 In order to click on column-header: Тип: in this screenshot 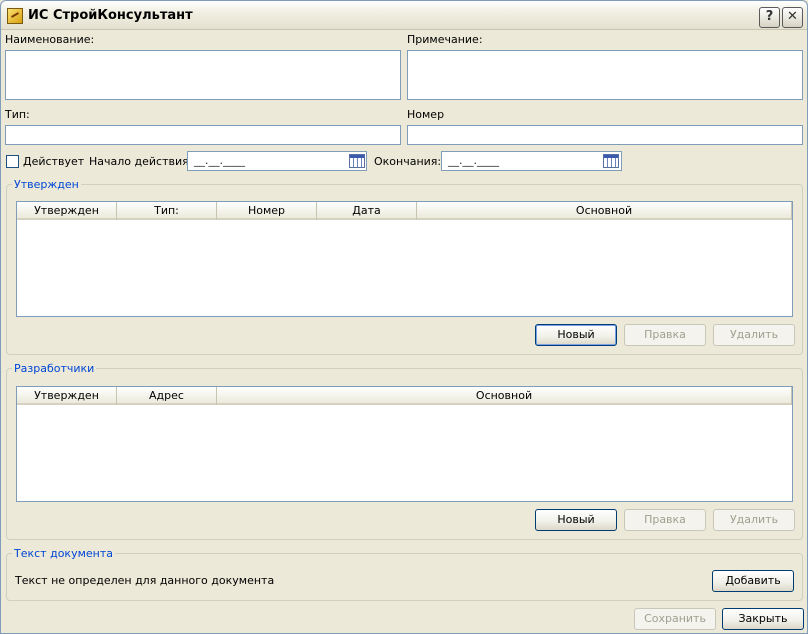, I will do `click(167, 211)`.